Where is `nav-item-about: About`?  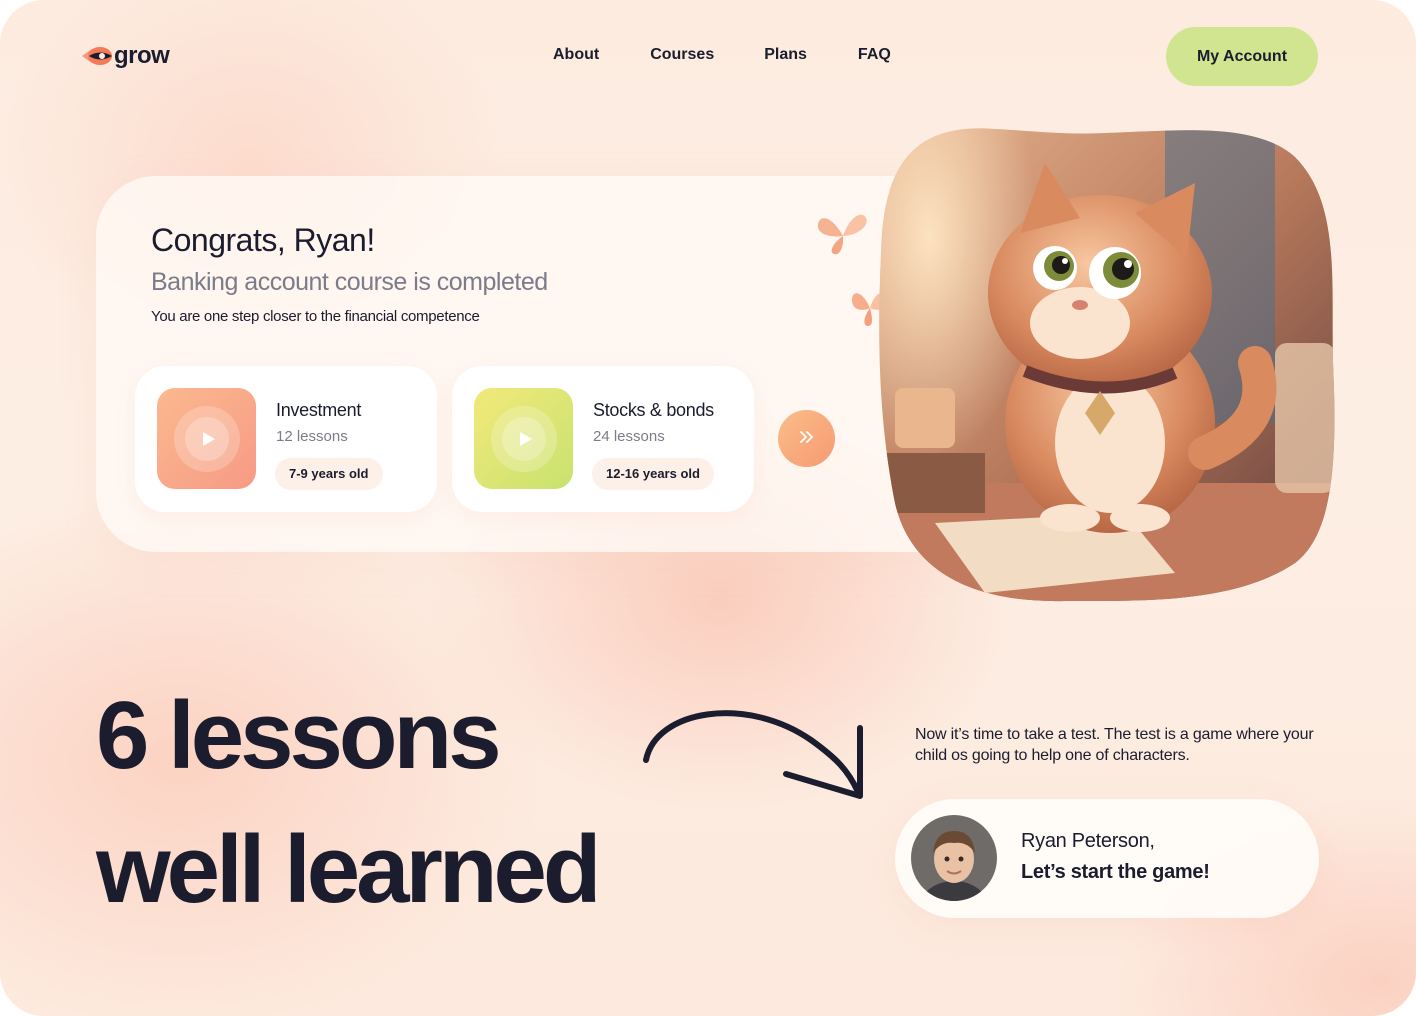
nav-item-about: About is located at coordinates (576, 55).